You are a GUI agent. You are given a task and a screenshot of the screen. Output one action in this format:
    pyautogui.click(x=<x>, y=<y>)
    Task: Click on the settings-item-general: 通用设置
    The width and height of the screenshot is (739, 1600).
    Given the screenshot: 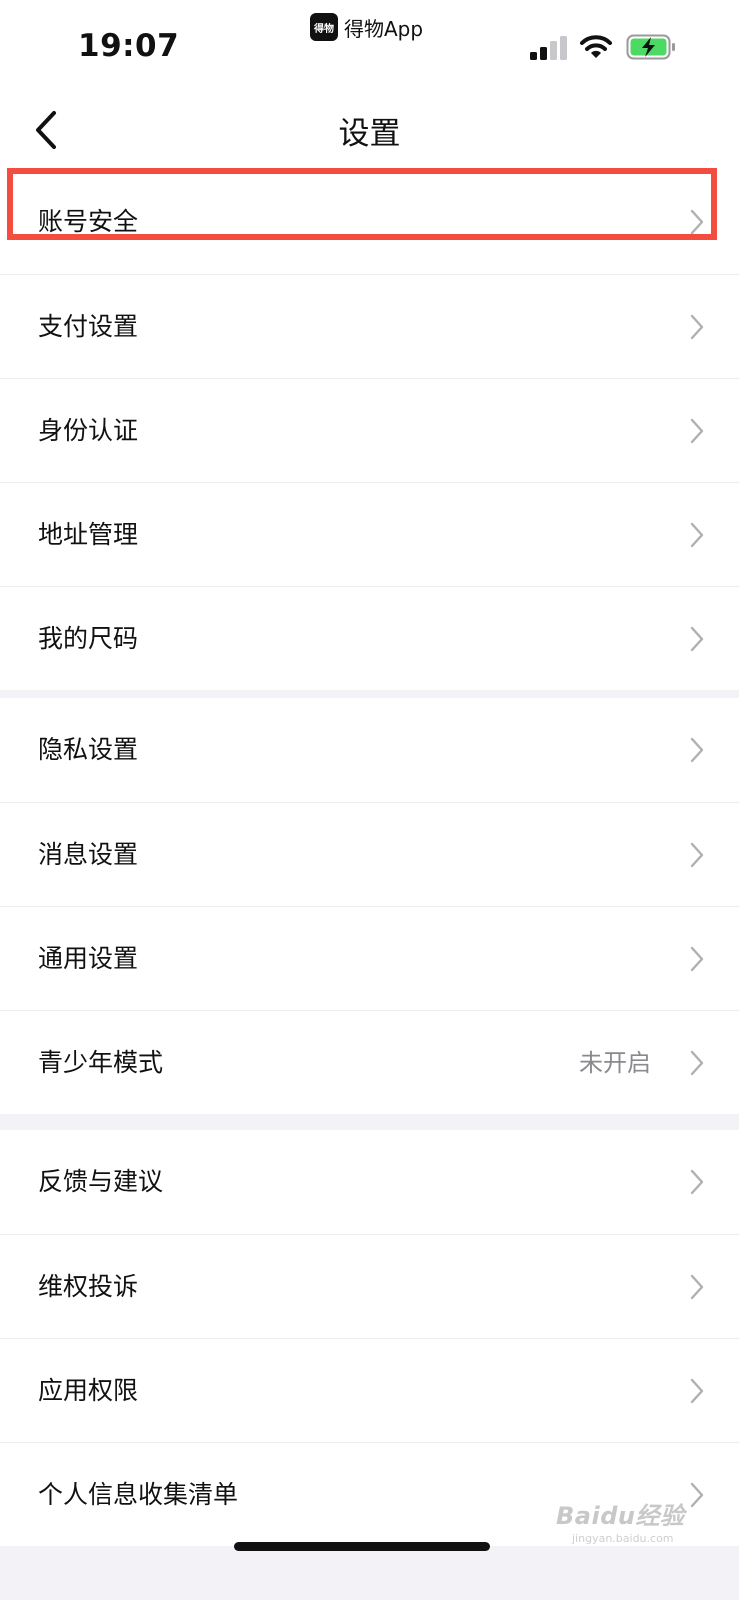 What is the action you would take?
    pyautogui.click(x=369, y=958)
    